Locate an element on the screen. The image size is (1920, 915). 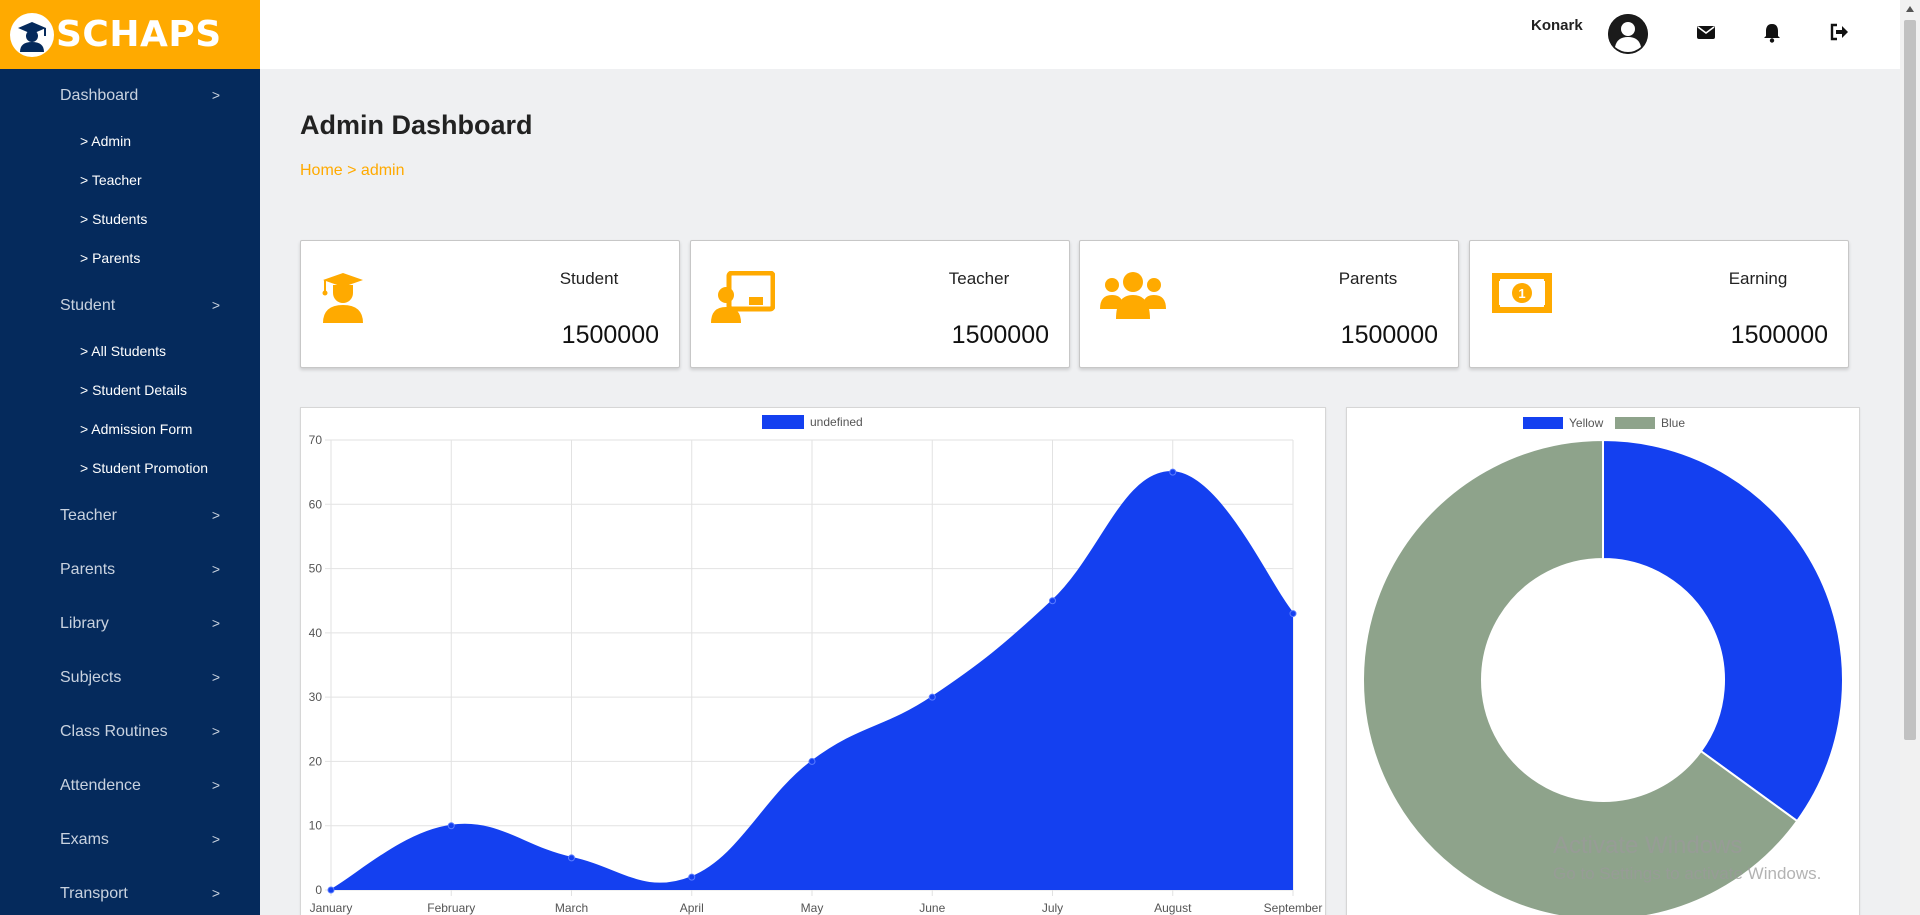
sidebar-item-student: Student > is located at coordinates (140, 306).